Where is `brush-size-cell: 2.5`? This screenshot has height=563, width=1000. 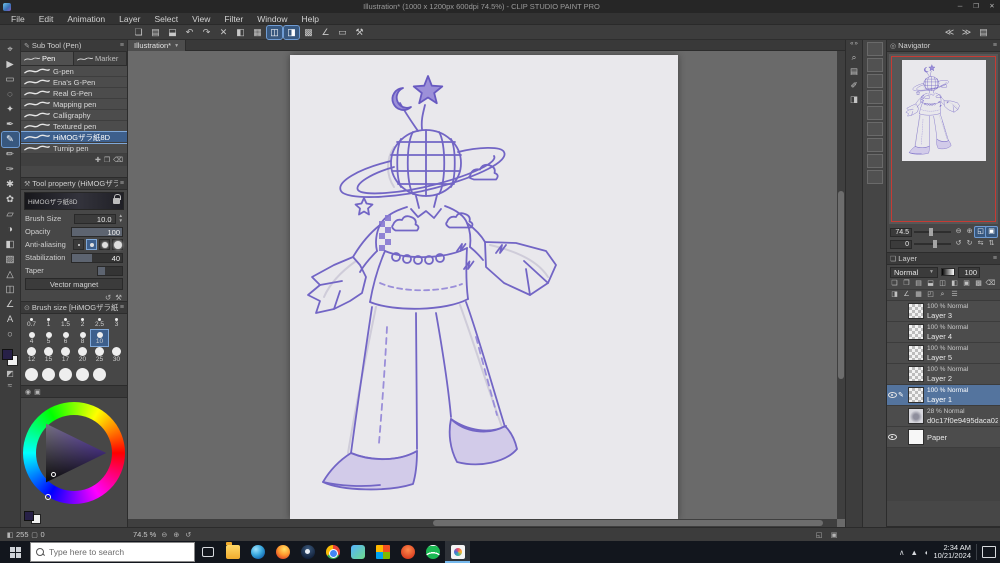 brush-size-cell: 2.5 is located at coordinates (99, 322).